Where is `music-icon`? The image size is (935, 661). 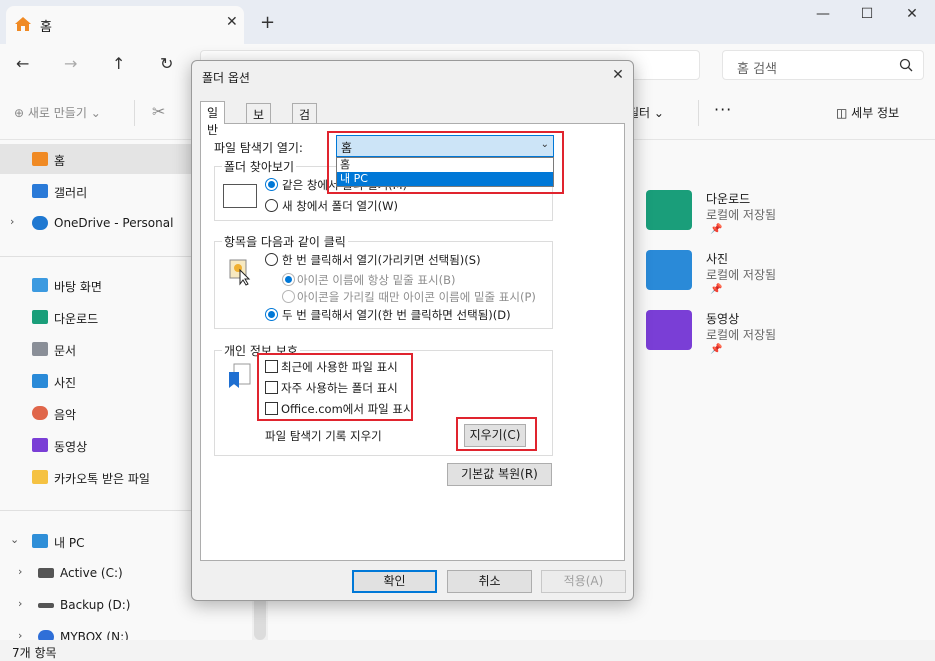 music-icon is located at coordinates (40, 413).